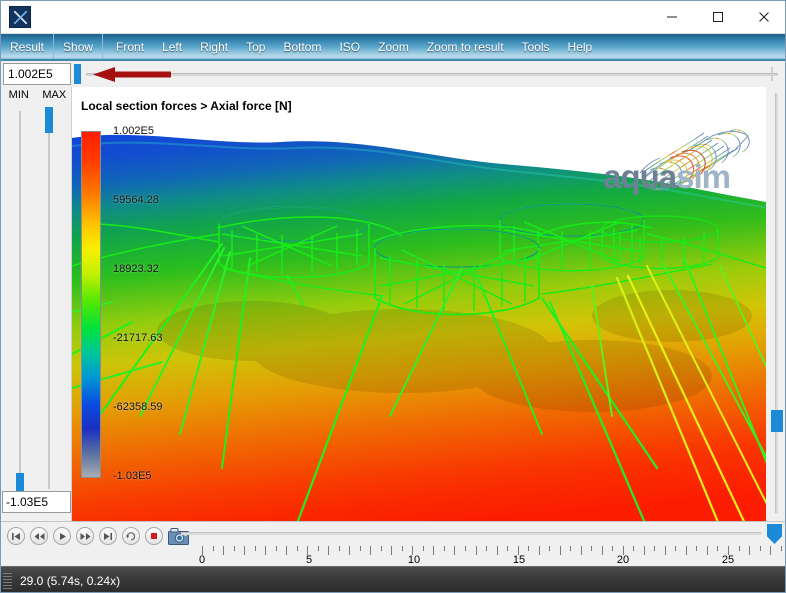 This screenshot has width=786, height=593. Describe the element at coordinates (133, 131) in the screenshot. I see `colorbar-label-0: 1.002E5` at that location.